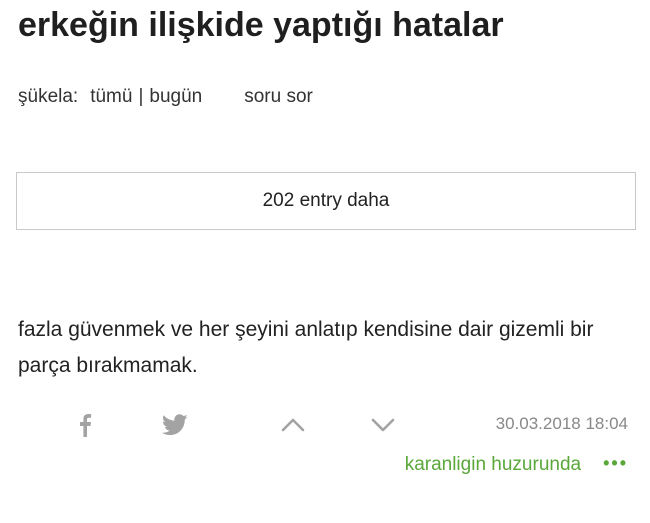 The height and width of the screenshot is (523, 650). Describe the element at coordinates (615, 463) in the screenshot. I see `more-options-icon: •••` at that location.